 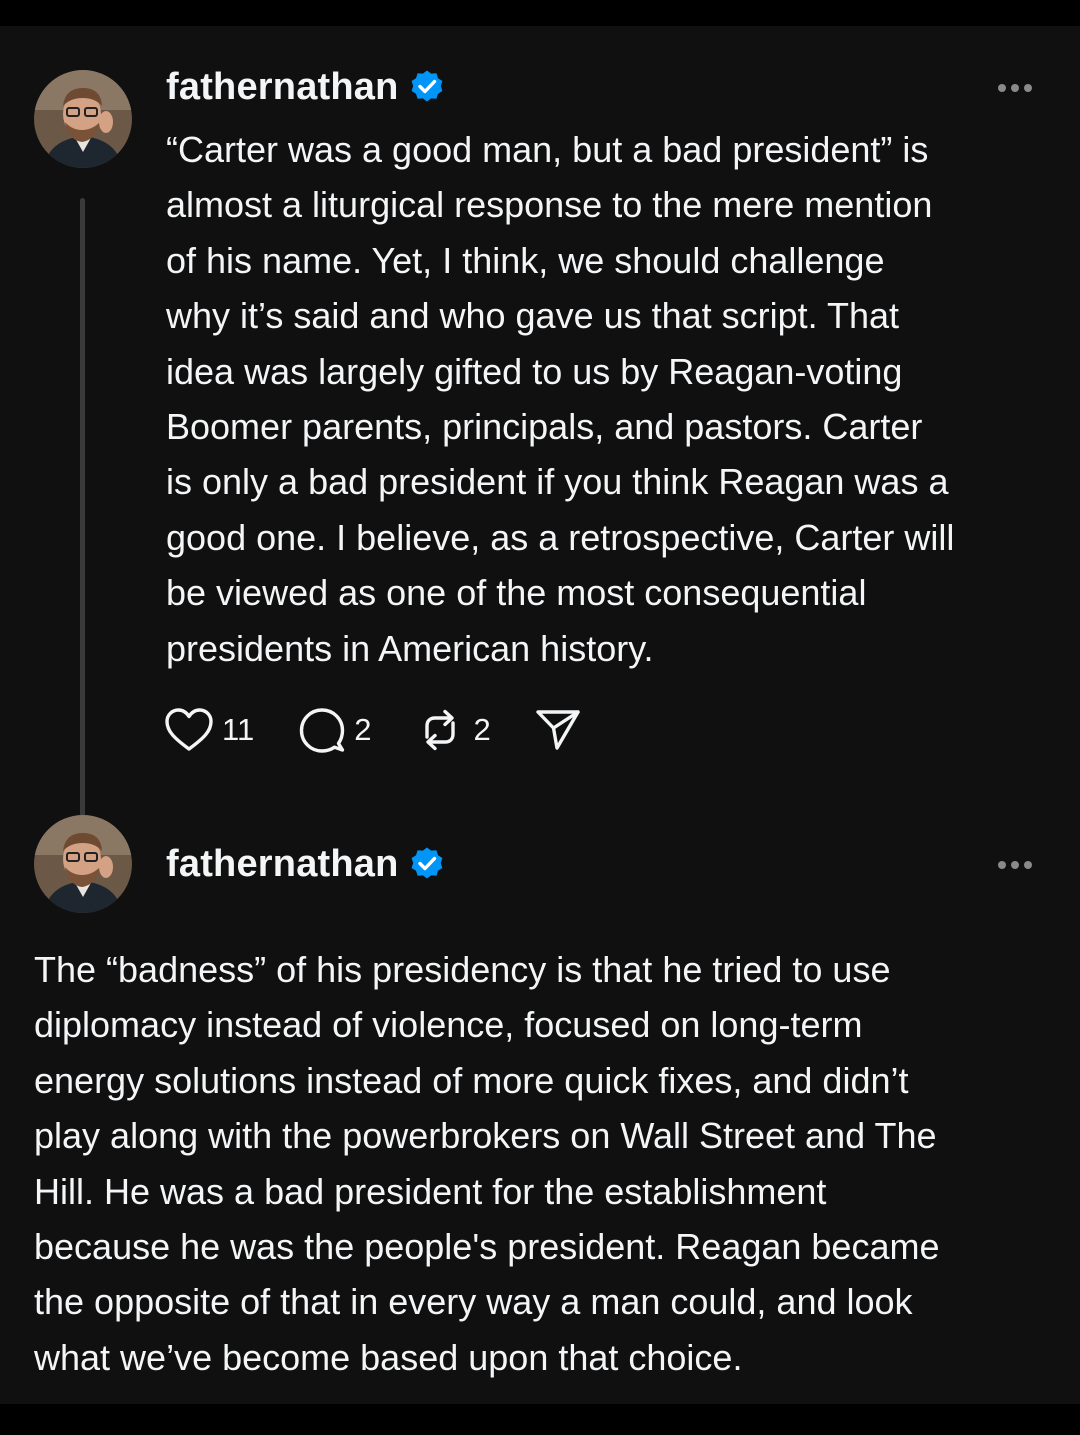 I want to click on reply-count: 2, so click(x=363, y=729).